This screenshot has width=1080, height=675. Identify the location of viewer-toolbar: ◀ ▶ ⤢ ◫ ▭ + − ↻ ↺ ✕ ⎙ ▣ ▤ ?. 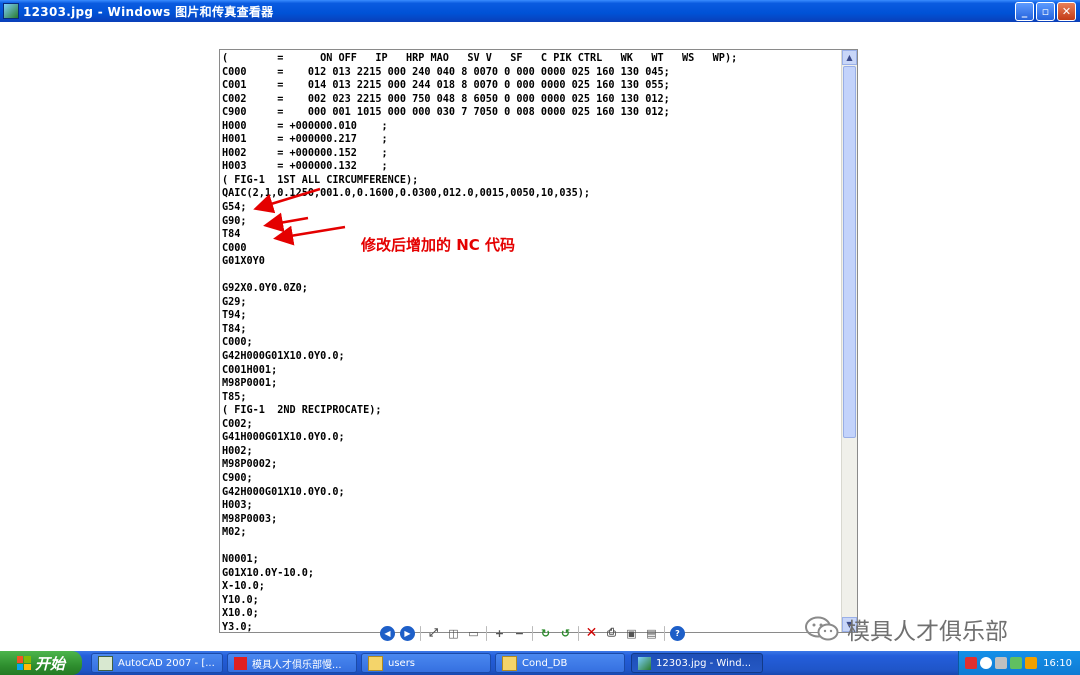
(532, 633).